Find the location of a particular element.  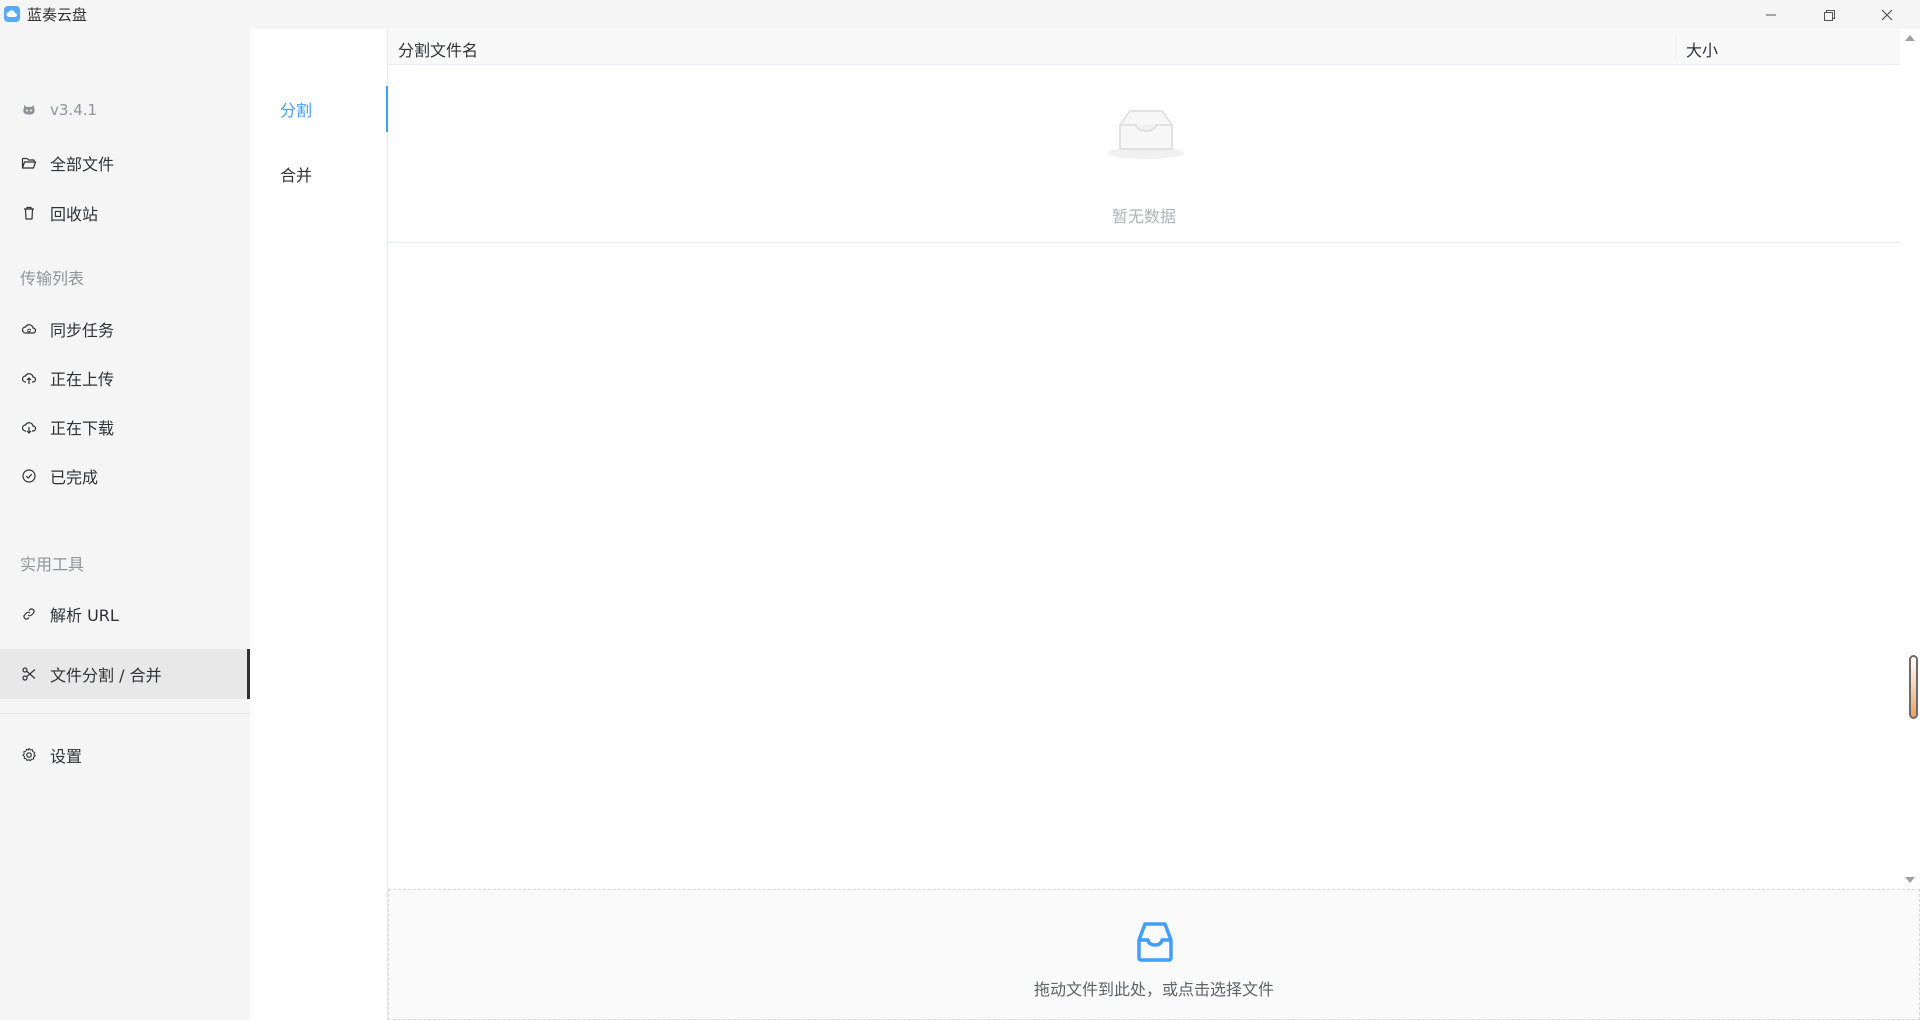

sidebar-item-label: 正在下载 is located at coordinates (82, 428).